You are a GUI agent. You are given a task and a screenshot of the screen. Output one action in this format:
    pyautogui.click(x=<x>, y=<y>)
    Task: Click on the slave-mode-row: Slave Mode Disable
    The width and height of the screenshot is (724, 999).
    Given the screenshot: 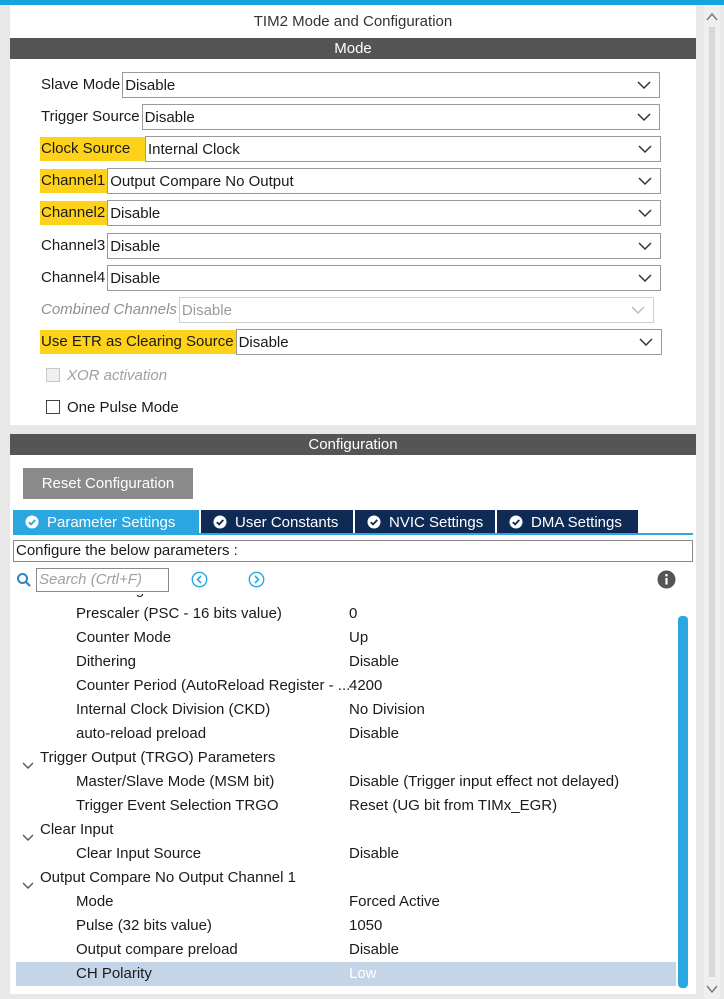 What is the action you would take?
    pyautogui.click(x=350, y=85)
    